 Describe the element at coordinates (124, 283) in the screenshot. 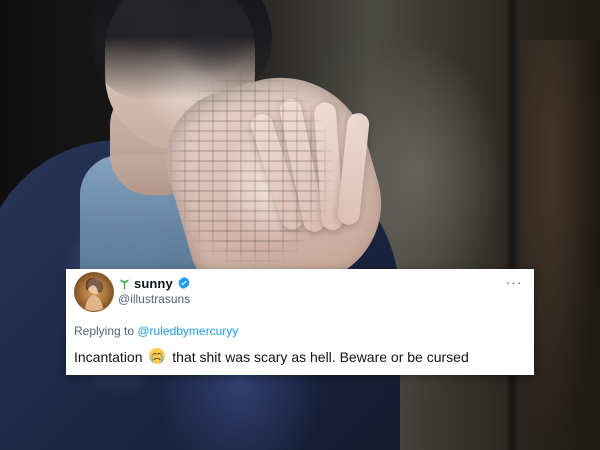

I see `sprout-icon` at that location.